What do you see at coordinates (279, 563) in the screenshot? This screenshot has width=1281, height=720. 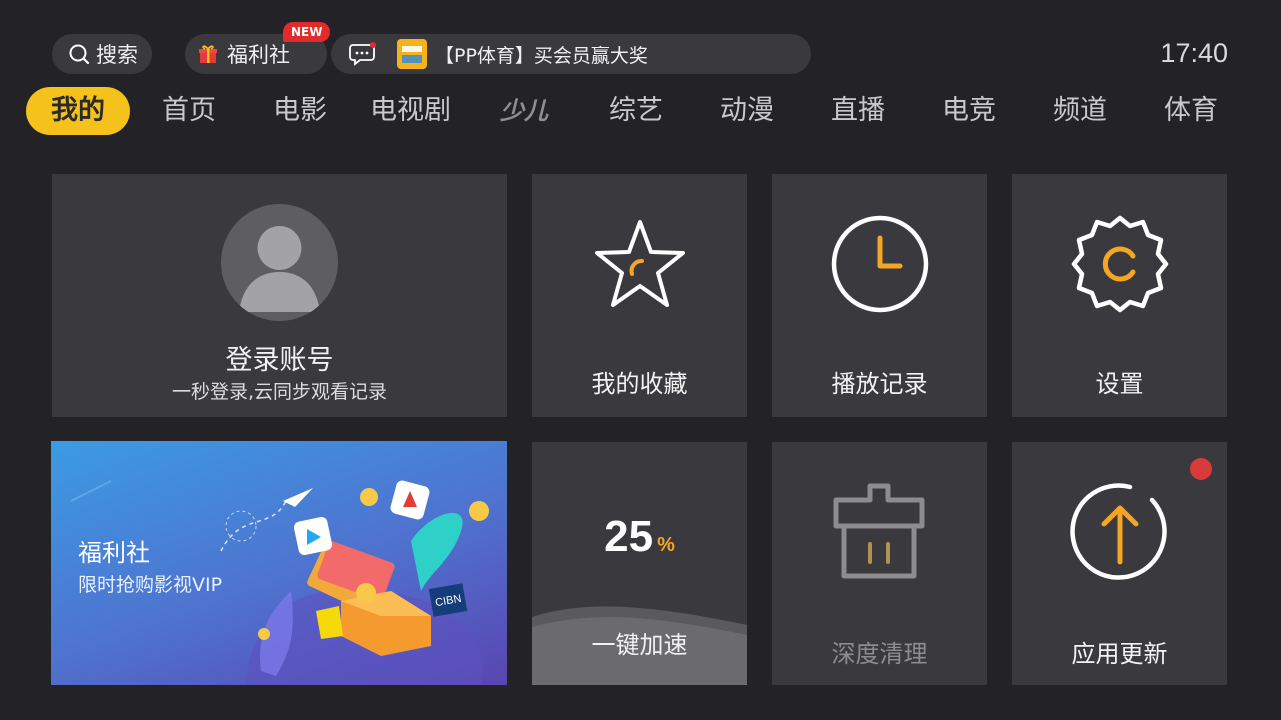 I see `welfare-banner-tile: CIBN 福利社 限时抢购影视VIP` at bounding box center [279, 563].